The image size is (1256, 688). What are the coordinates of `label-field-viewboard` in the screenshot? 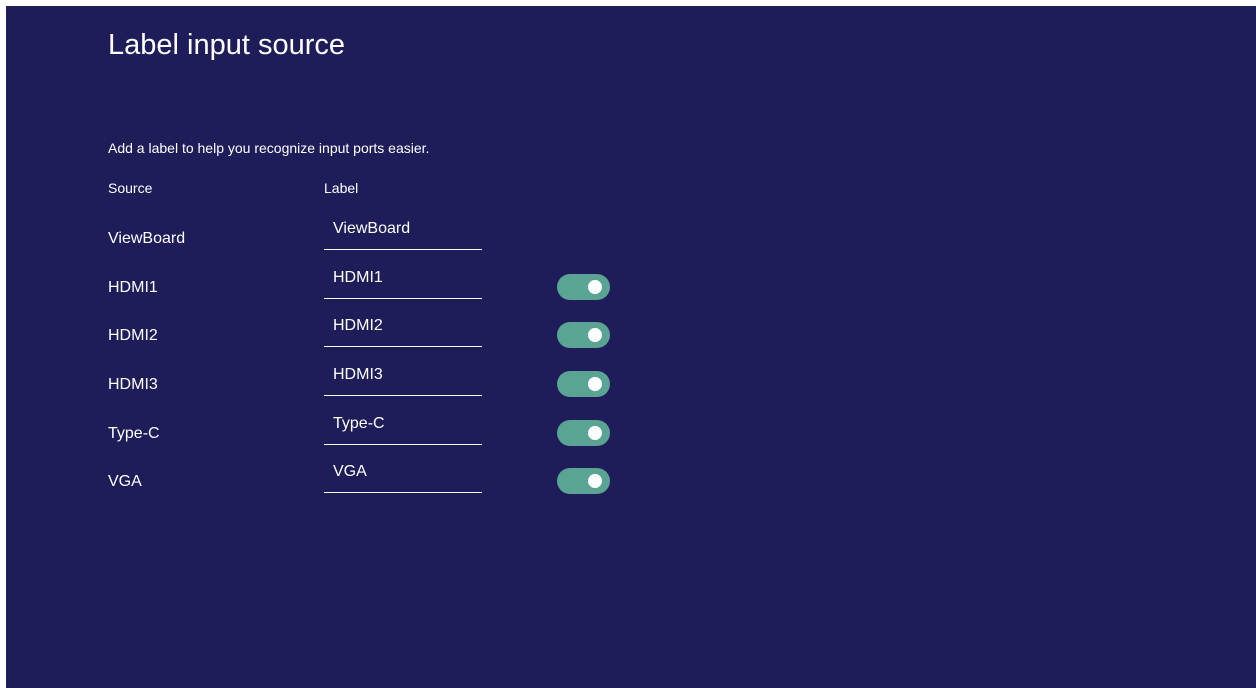 It's located at (403, 231).